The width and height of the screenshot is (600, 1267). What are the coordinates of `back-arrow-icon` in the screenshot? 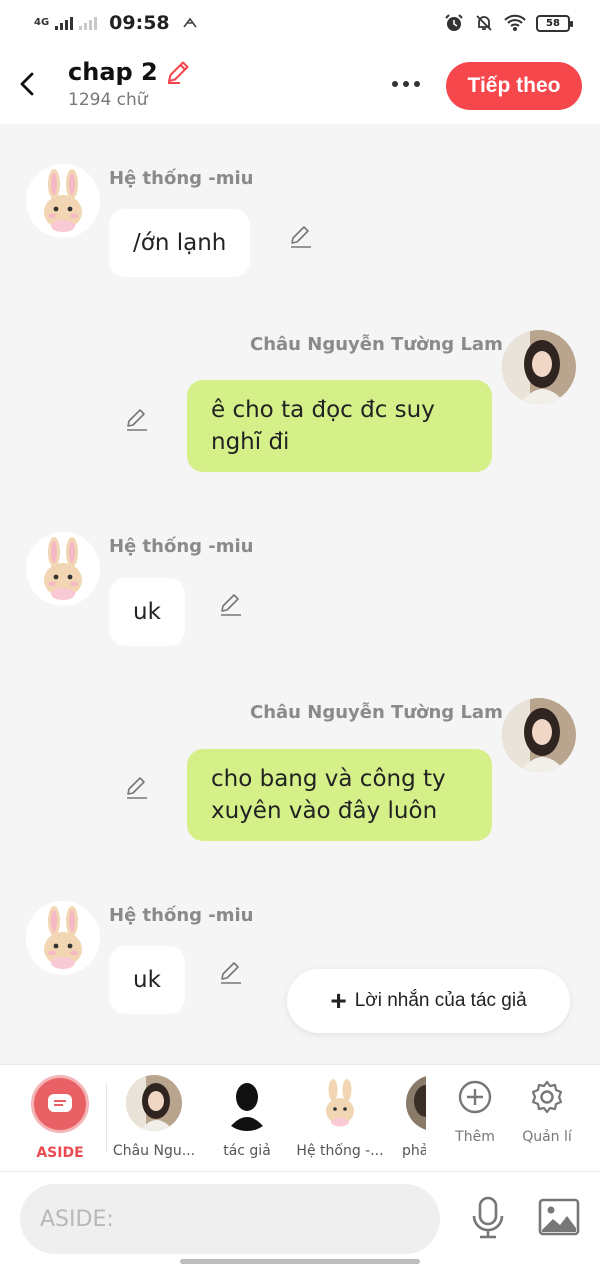 It's located at (28, 84).